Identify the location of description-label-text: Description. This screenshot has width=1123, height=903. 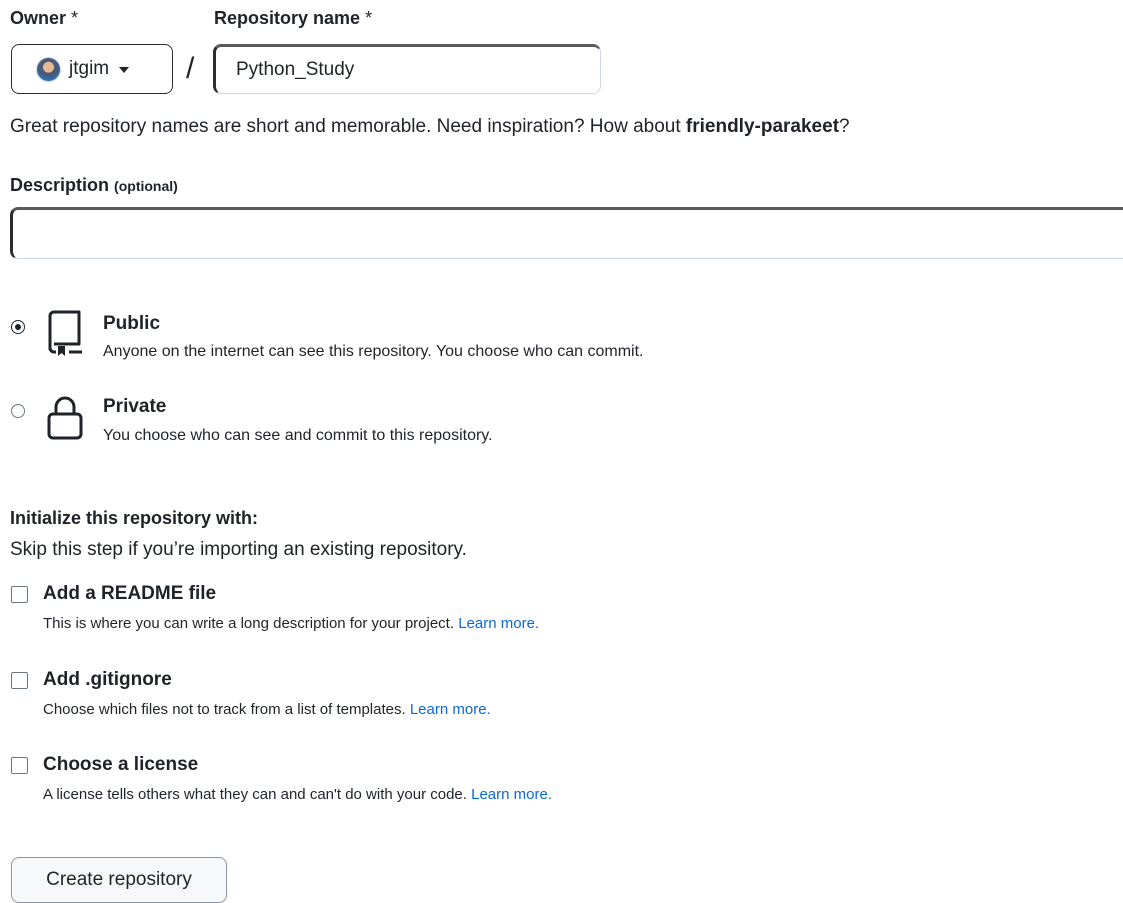
(60, 185).